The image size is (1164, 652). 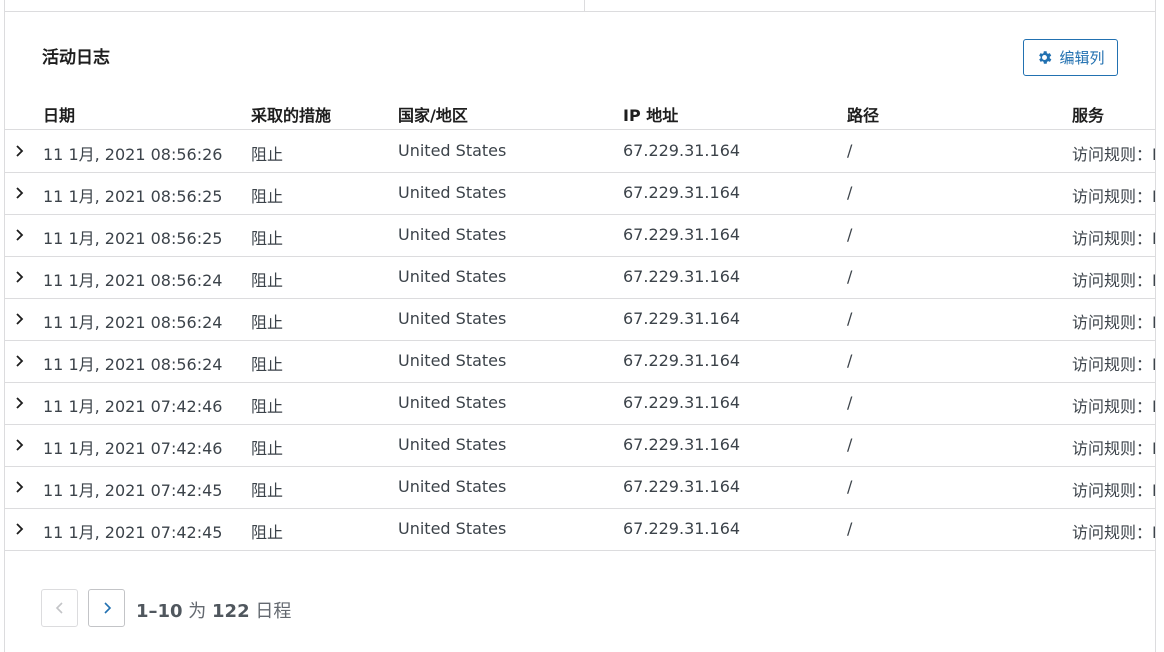 I want to click on column-header-country: 国家/地区, so click(x=433, y=114).